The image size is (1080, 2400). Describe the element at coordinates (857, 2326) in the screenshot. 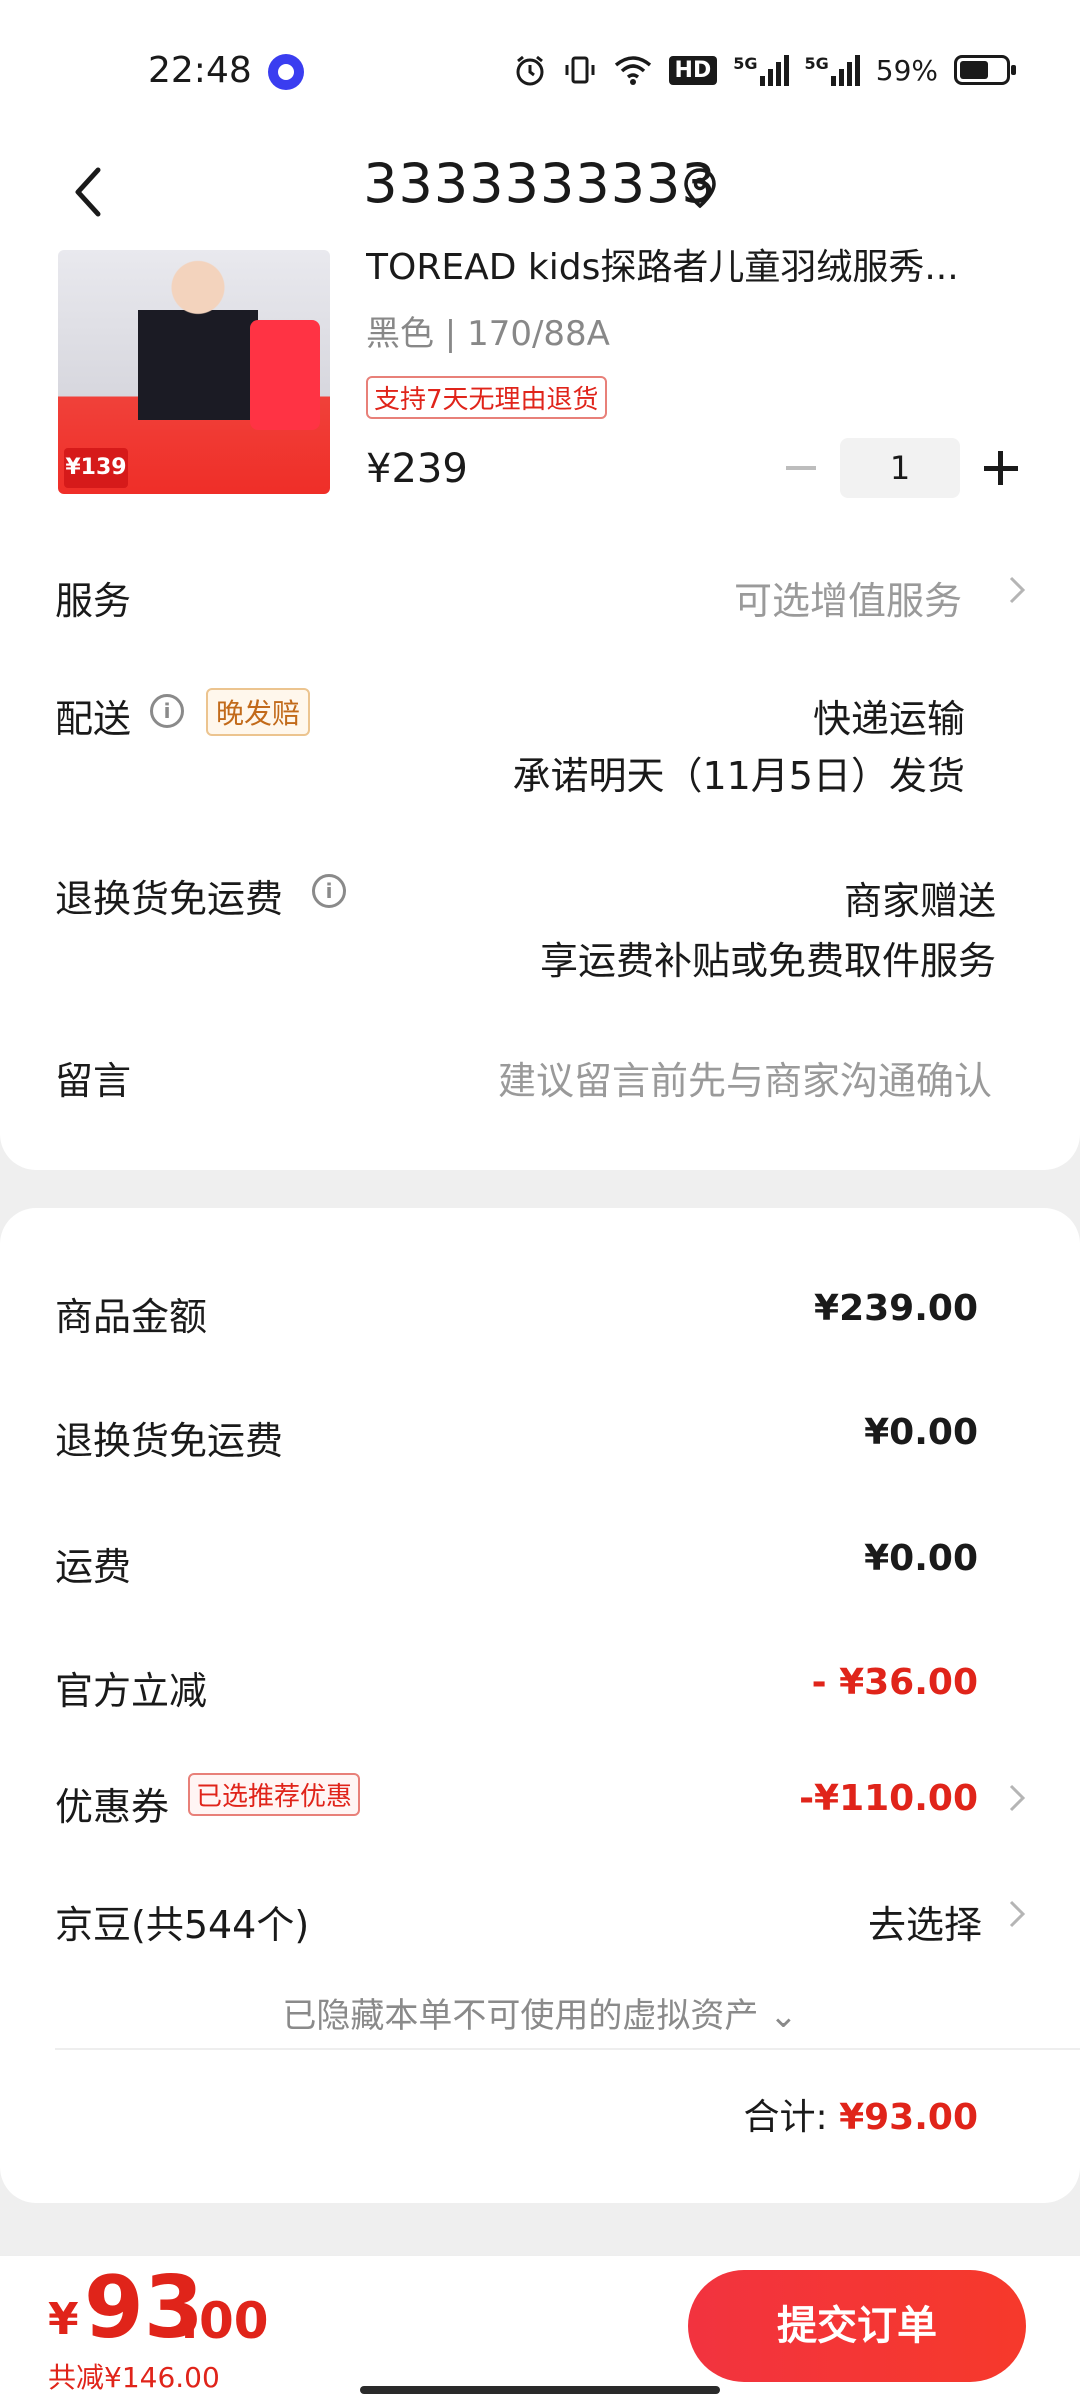

I see `submit-order-button: 提交订单` at that location.